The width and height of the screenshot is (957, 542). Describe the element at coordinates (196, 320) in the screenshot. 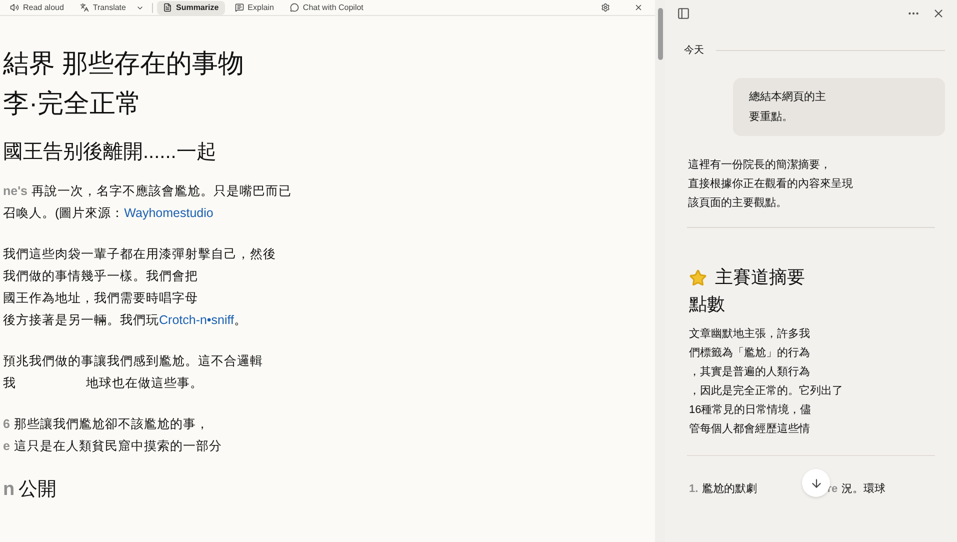

I see `link: Crotch-n•sniff` at that location.